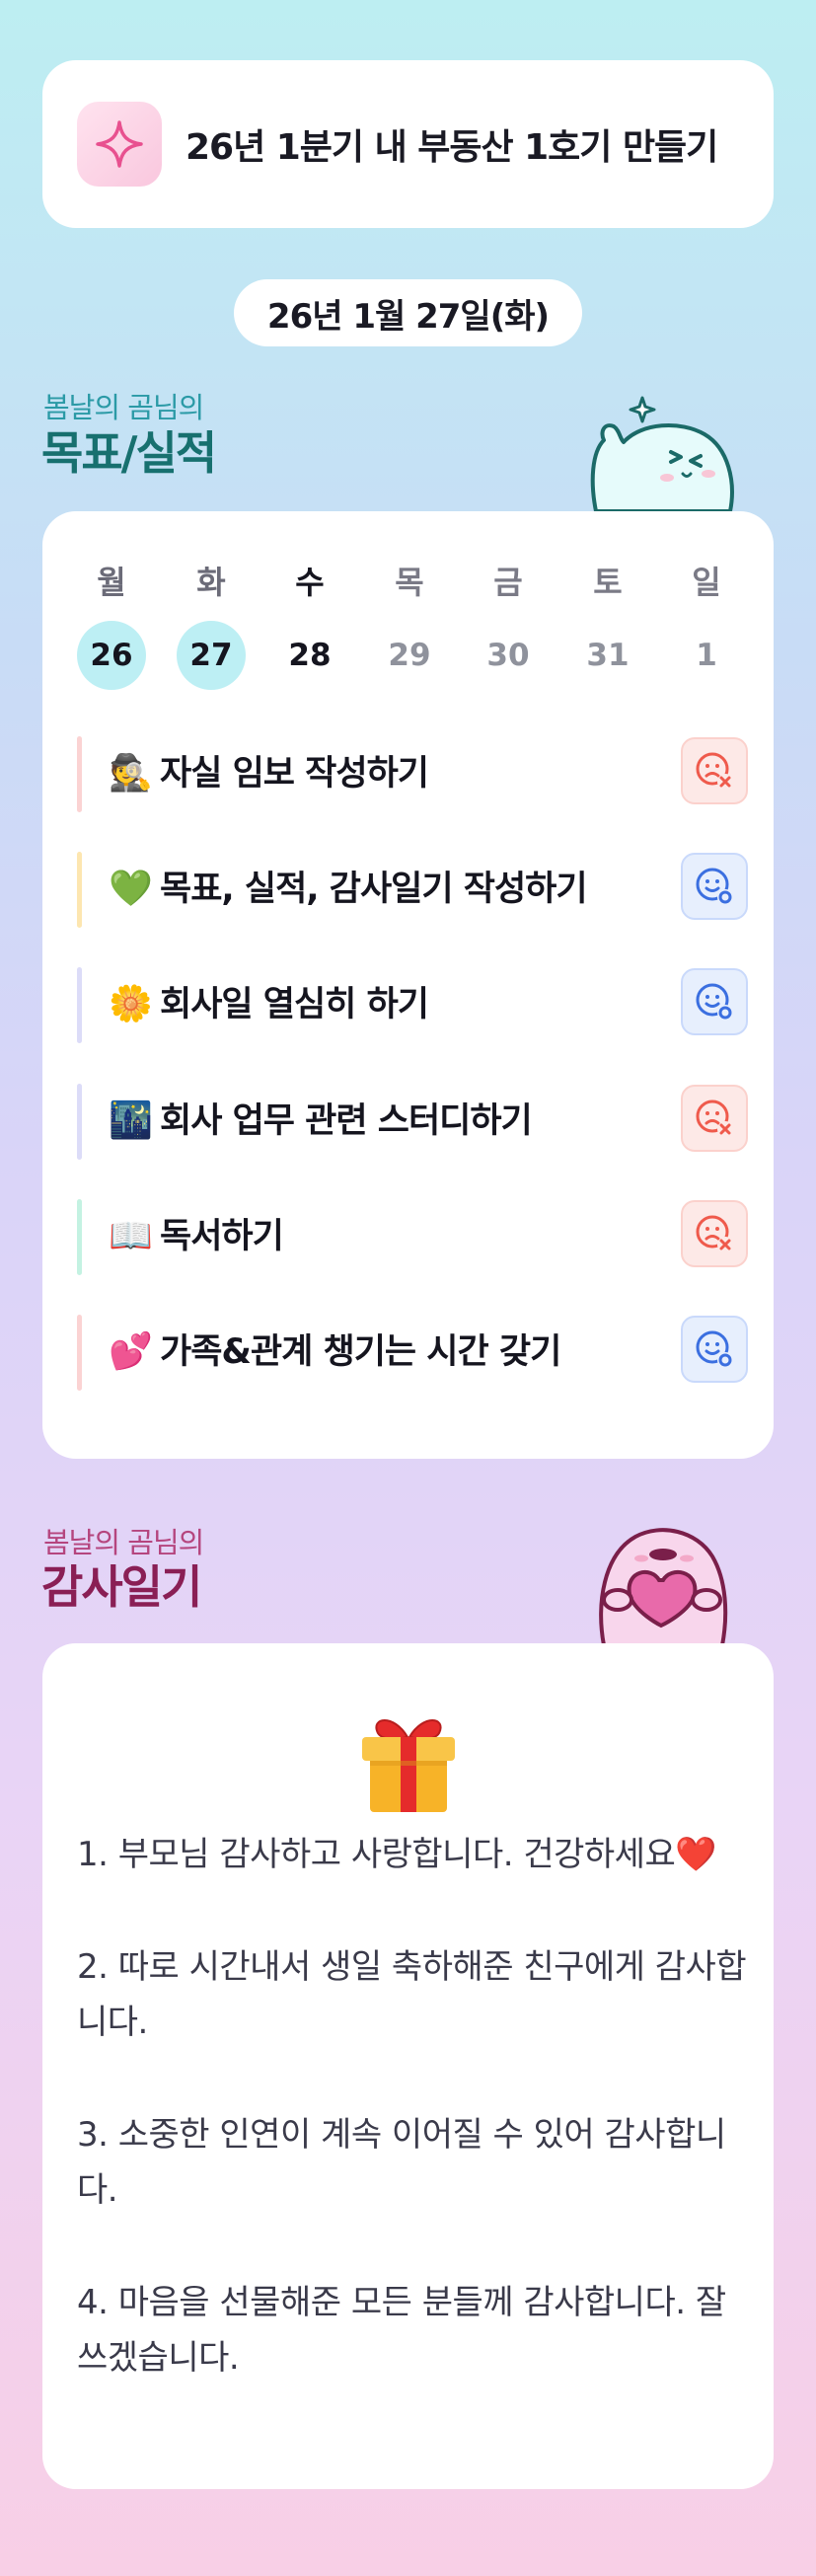 This screenshot has height=2576, width=816. What do you see at coordinates (508, 655) in the screenshot?
I see `day-number: 30` at bounding box center [508, 655].